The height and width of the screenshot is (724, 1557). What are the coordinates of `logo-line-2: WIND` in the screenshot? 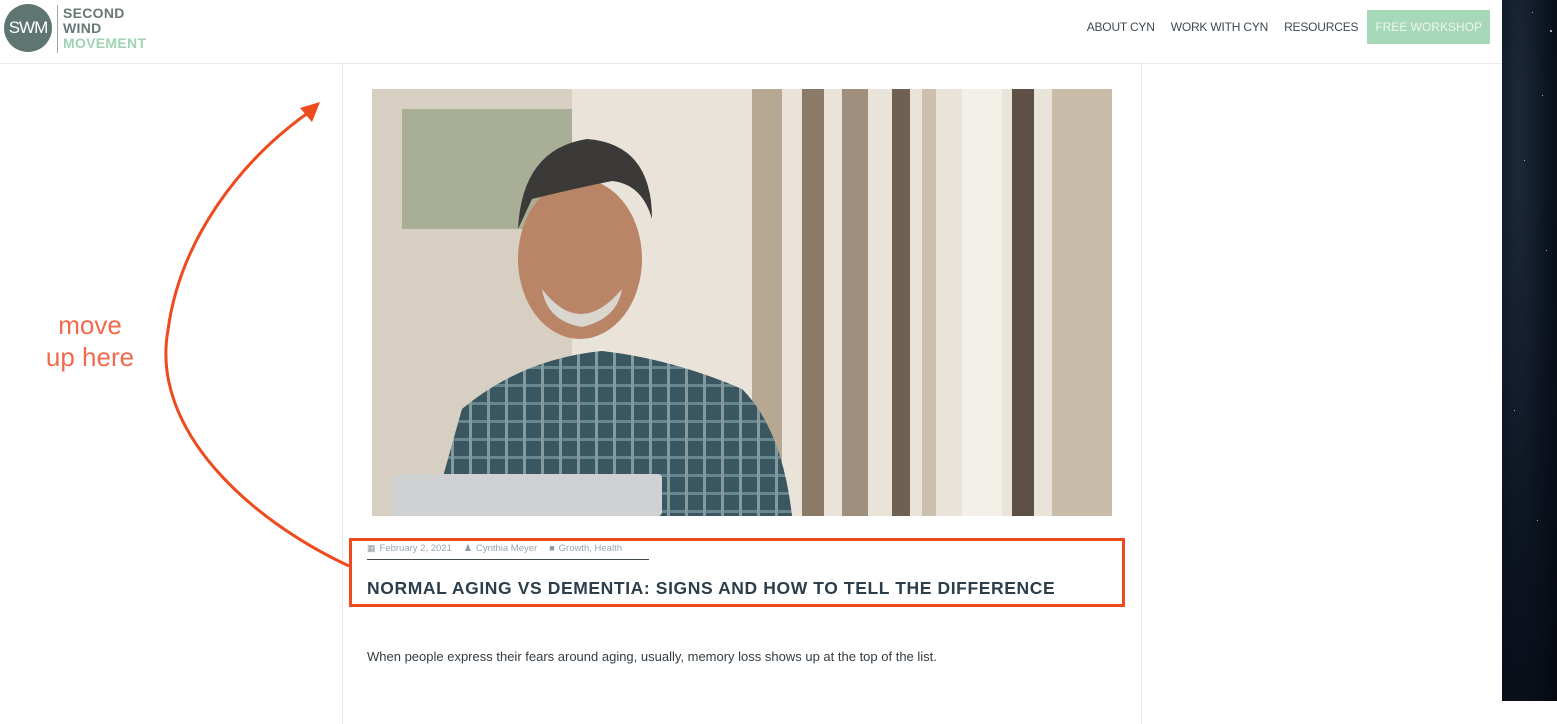 It's located at (82, 28).